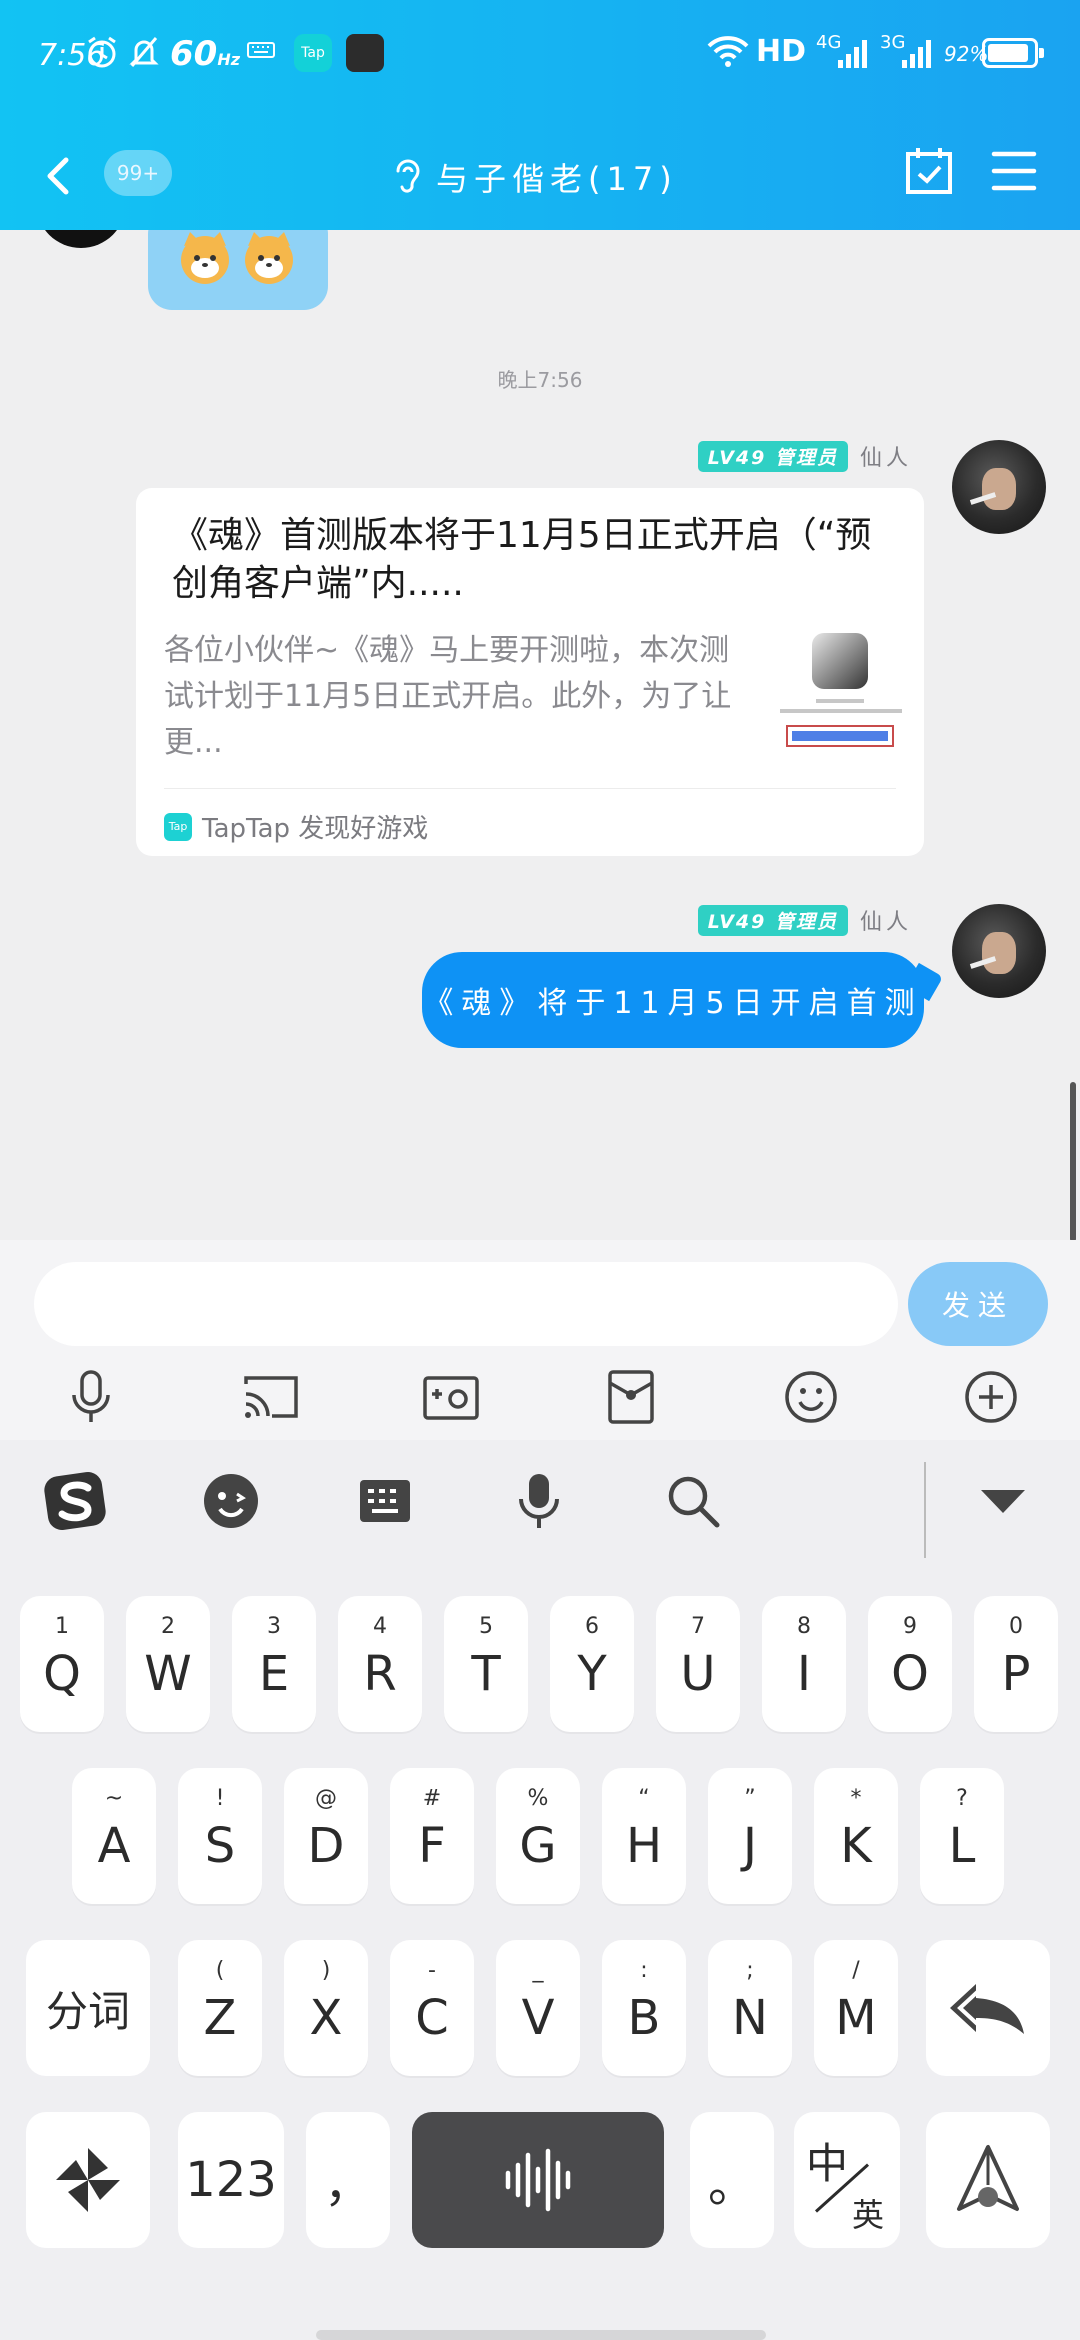  Describe the element at coordinates (1003, 1501) in the screenshot. I see `collapse-icon` at that location.